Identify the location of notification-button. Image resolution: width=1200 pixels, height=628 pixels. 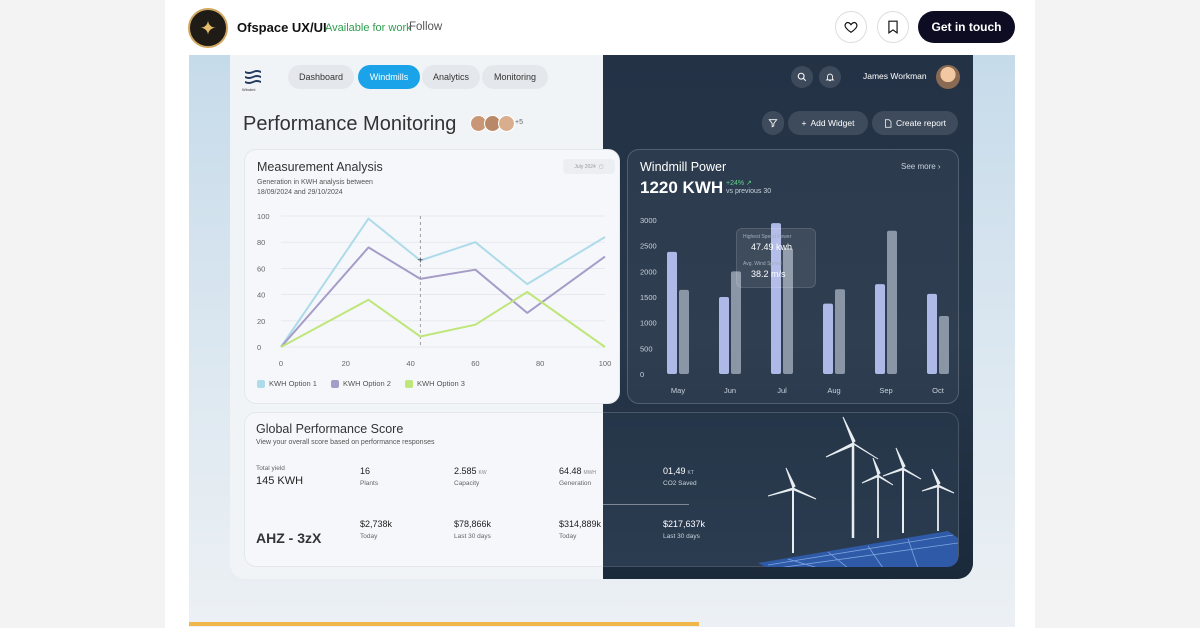
(830, 77).